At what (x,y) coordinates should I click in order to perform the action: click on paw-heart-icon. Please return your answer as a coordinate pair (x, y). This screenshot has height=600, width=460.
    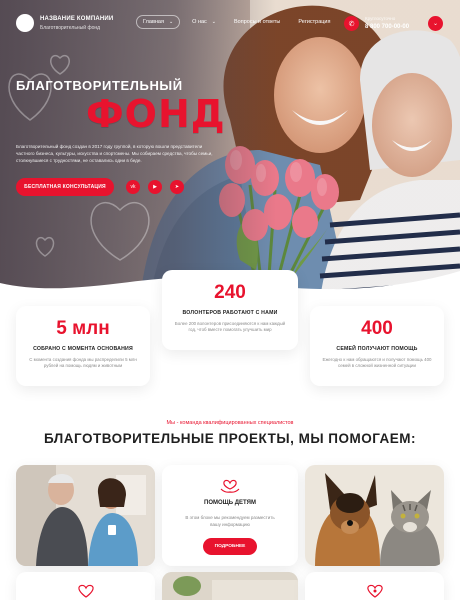
    Looking at the image, I should click on (374, 591).